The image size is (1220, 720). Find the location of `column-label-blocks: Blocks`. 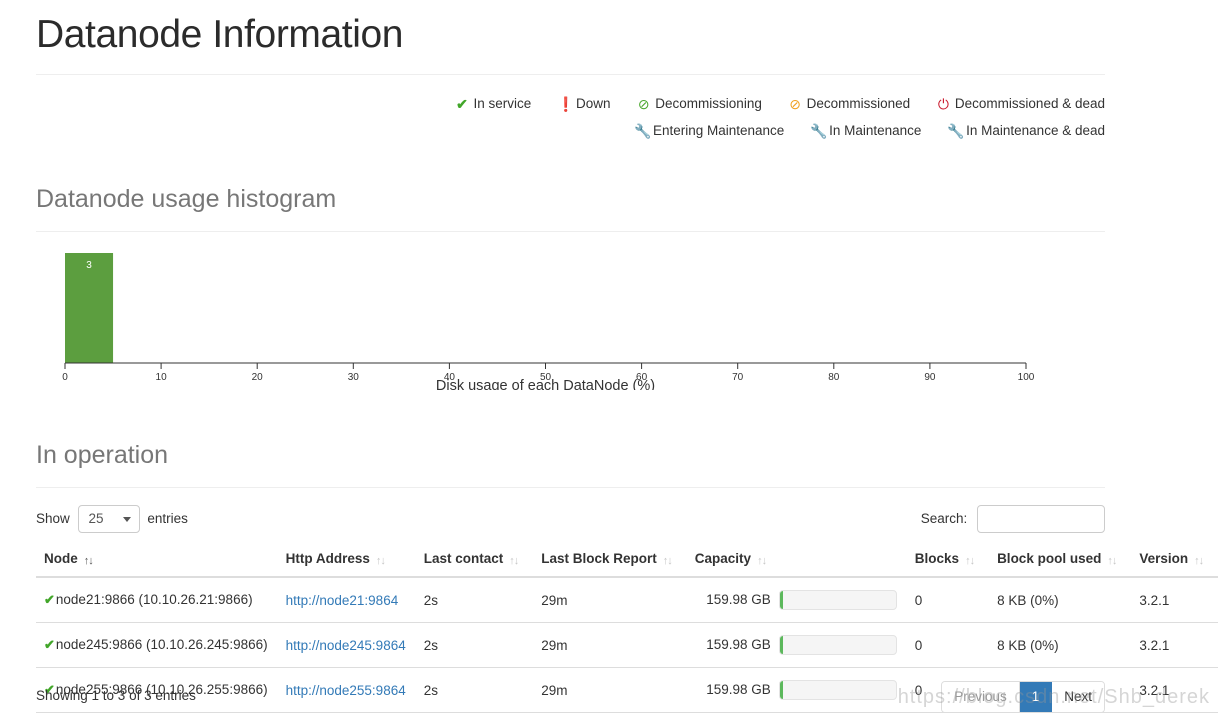

column-label-blocks: Blocks is located at coordinates (937, 558).